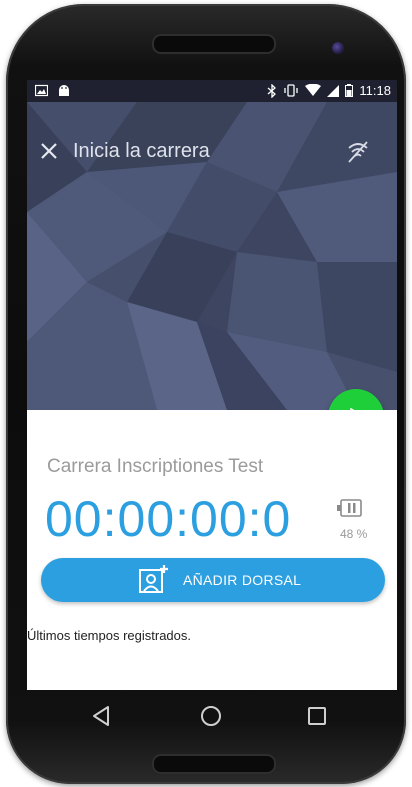 Image resolution: width=412 pixels, height=787 pixels. Describe the element at coordinates (212, 91) in the screenshot. I see `status-bar: 11:18` at that location.